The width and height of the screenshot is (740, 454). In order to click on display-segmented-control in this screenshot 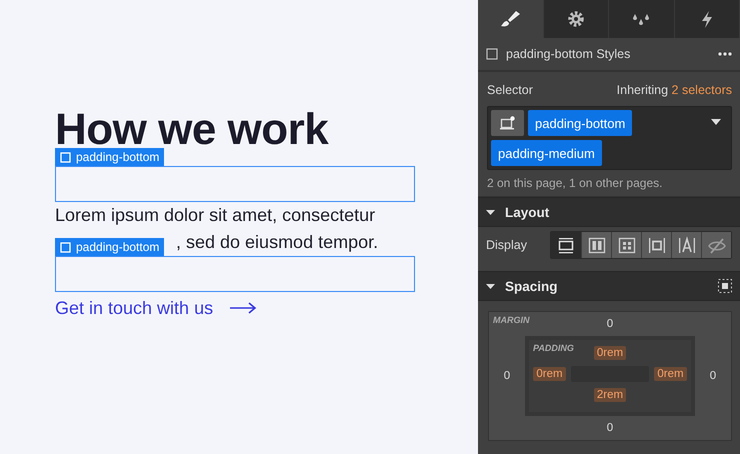, I will do `click(641, 245)`.